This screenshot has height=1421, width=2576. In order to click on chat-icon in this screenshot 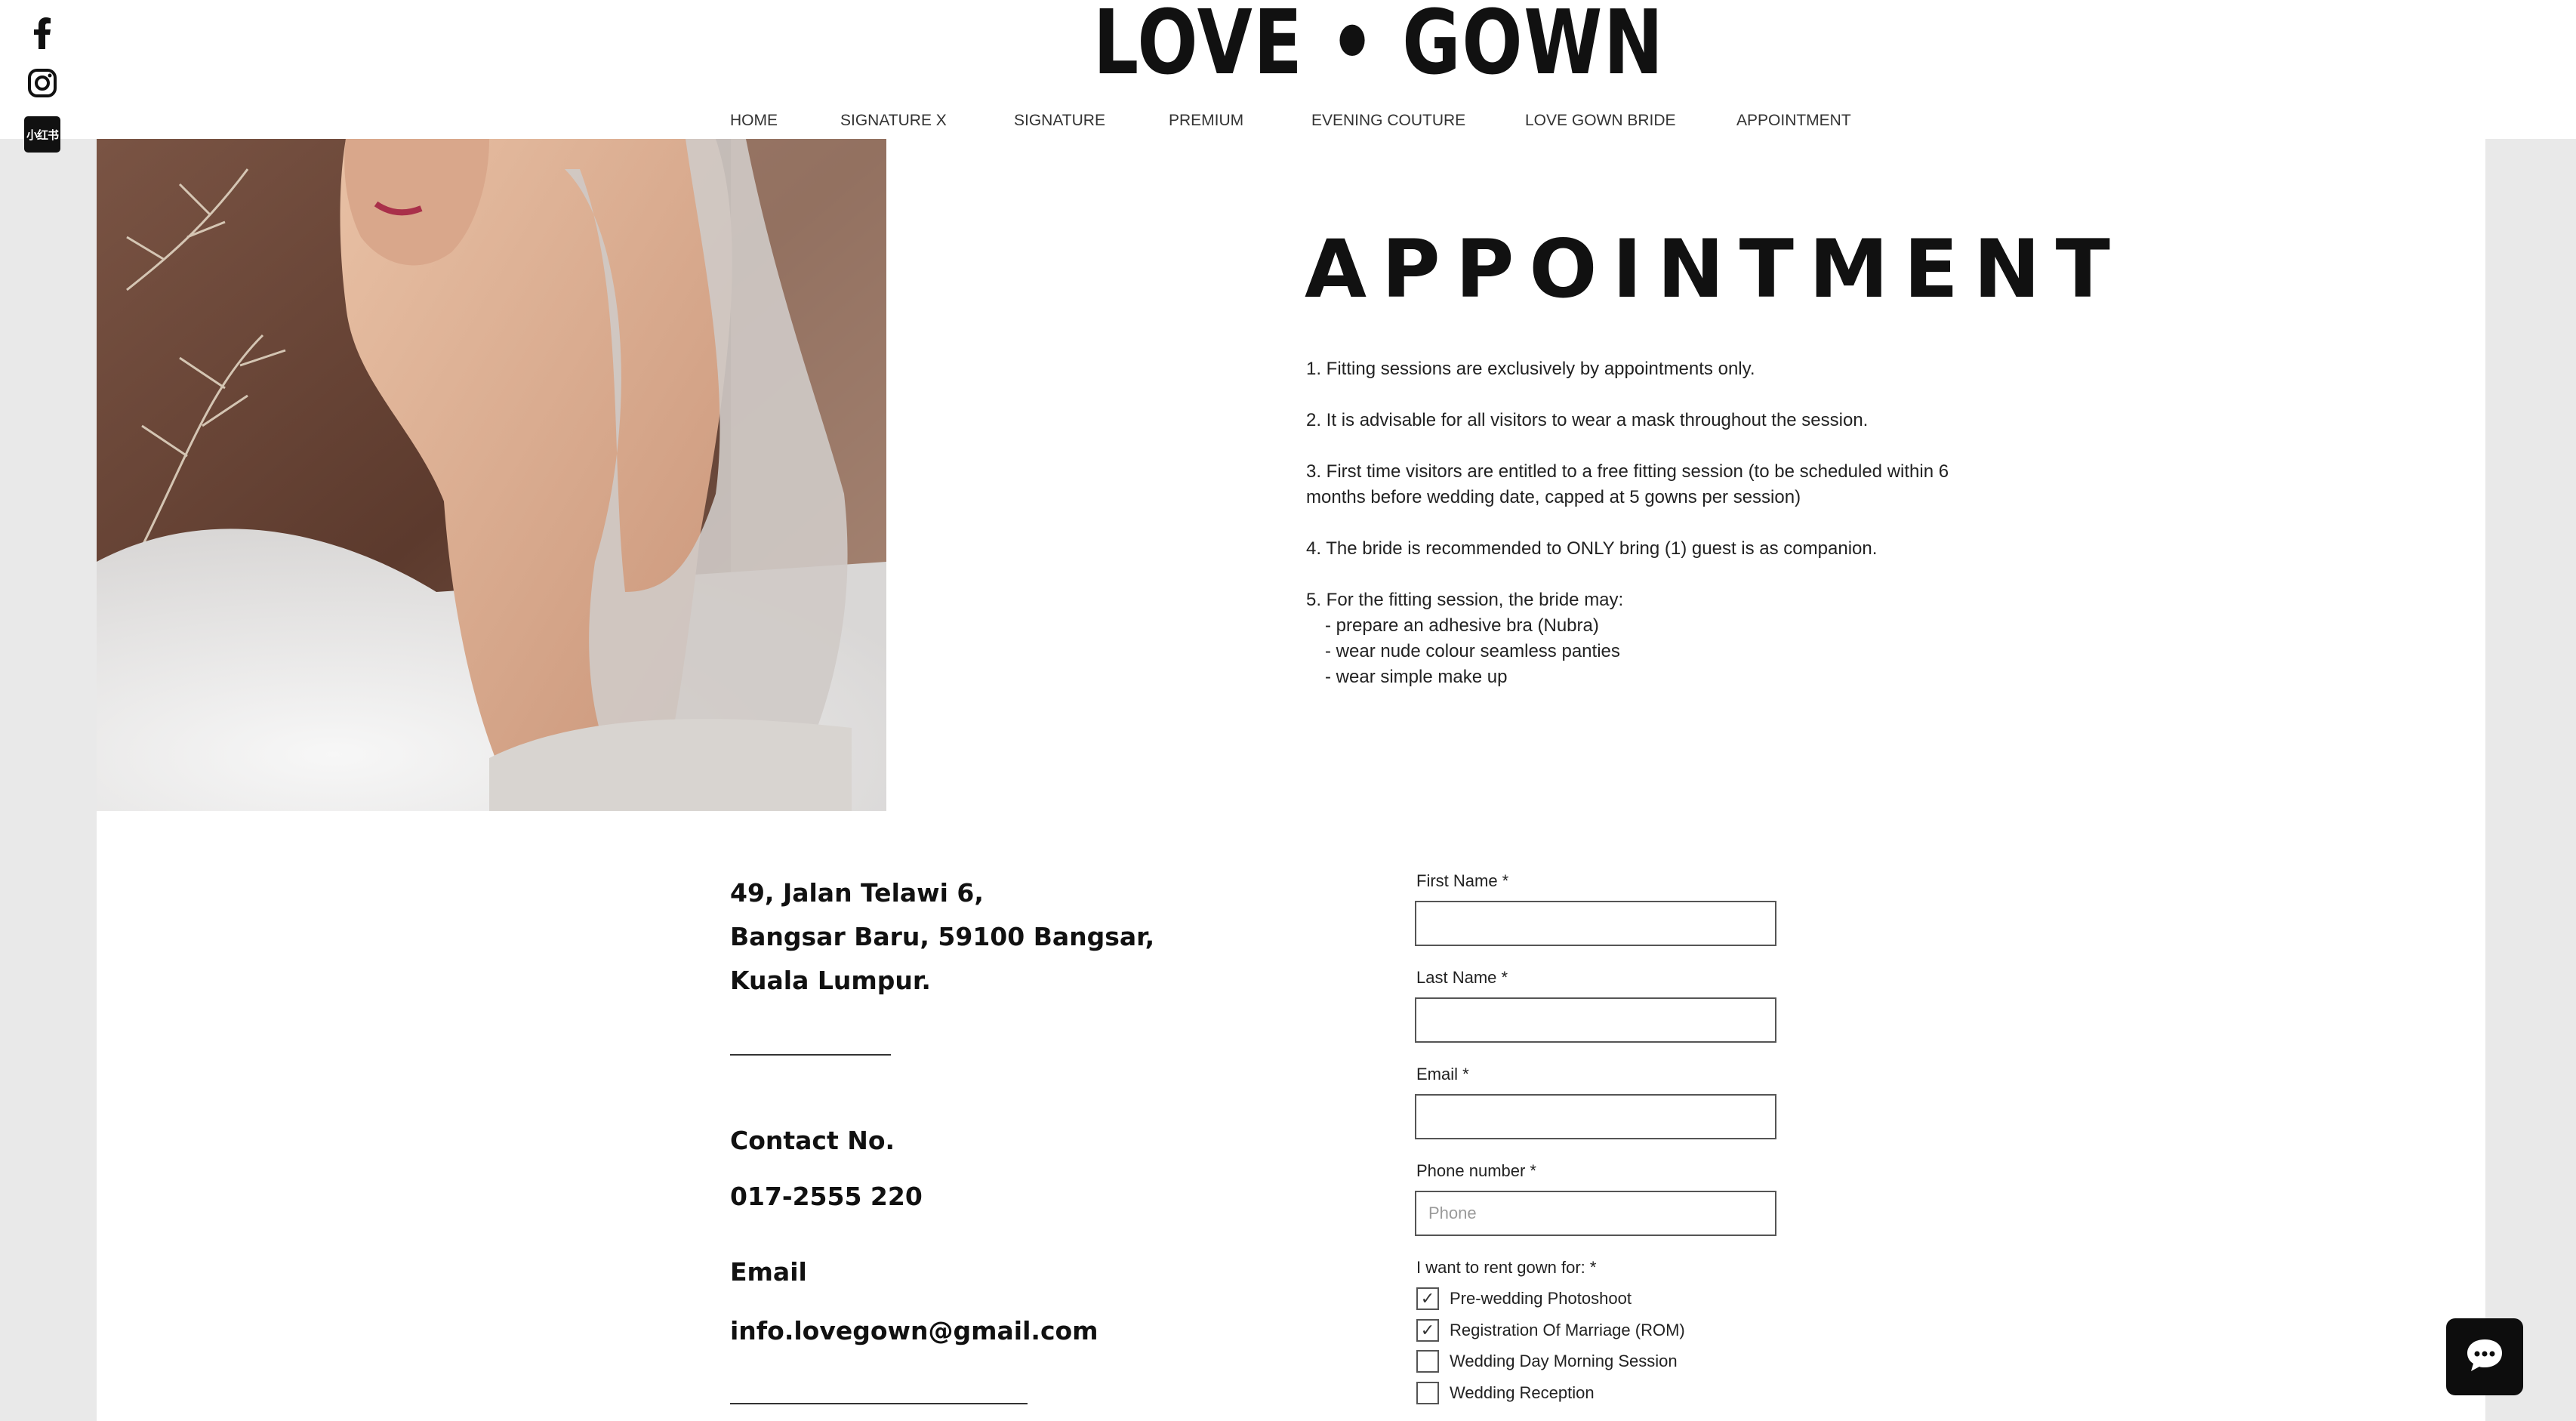, I will do `click(2484, 1357)`.